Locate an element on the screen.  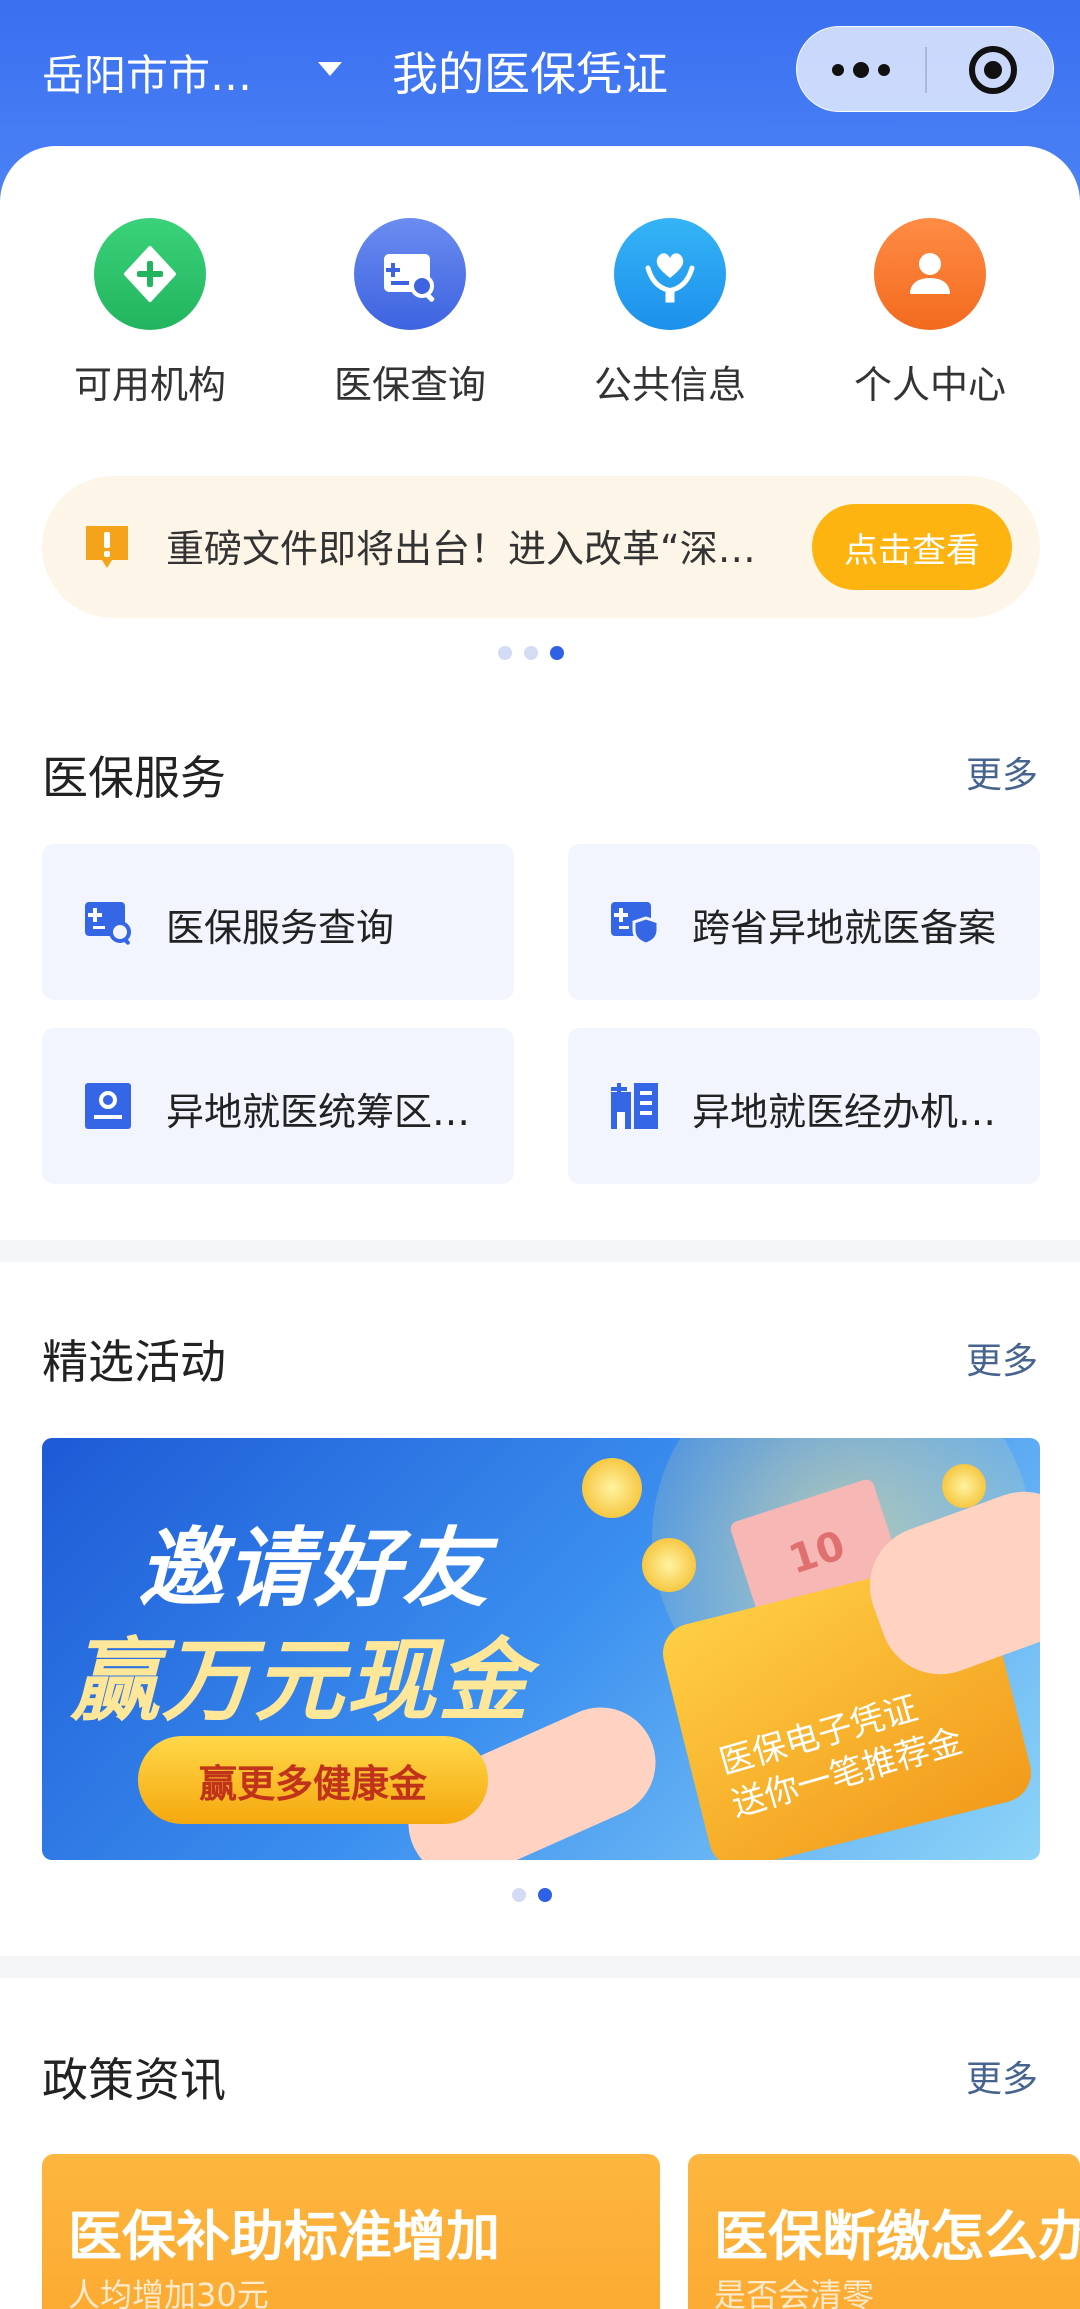
policy-more-link: 更多 is located at coordinates (1002, 2076).